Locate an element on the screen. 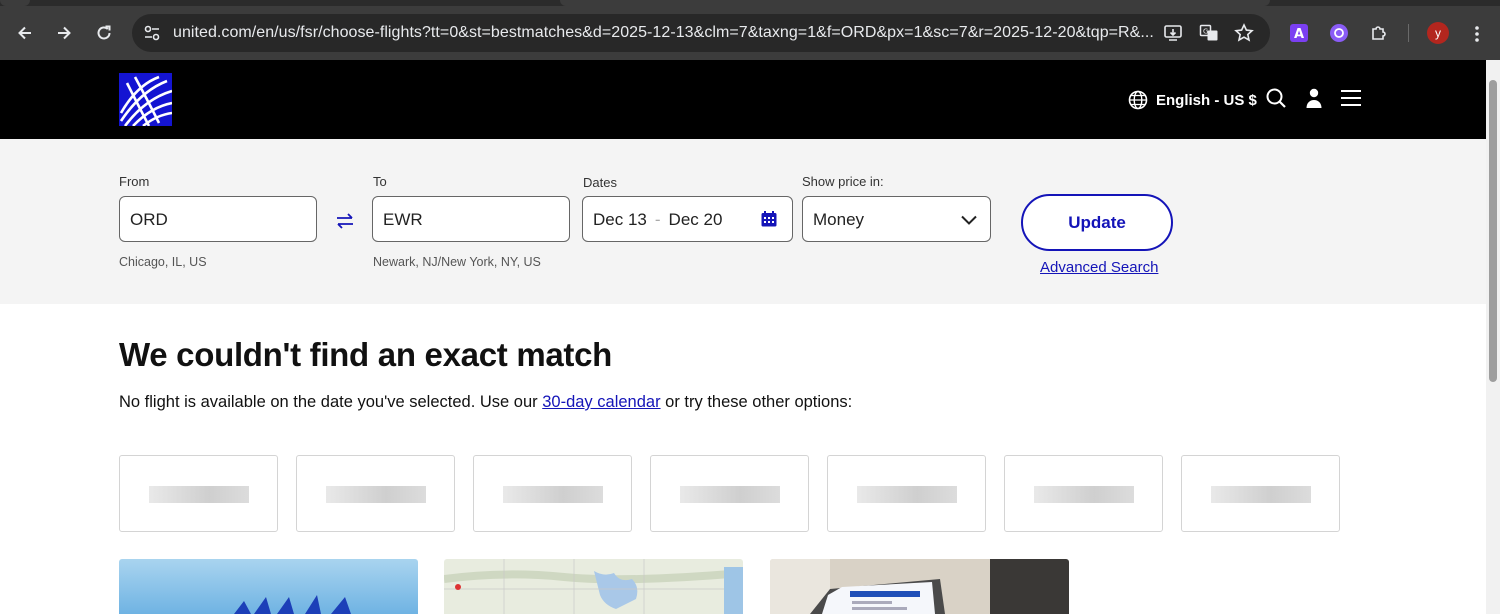 The image size is (1500, 614). translate-icon: G is located at coordinates (1209, 33).